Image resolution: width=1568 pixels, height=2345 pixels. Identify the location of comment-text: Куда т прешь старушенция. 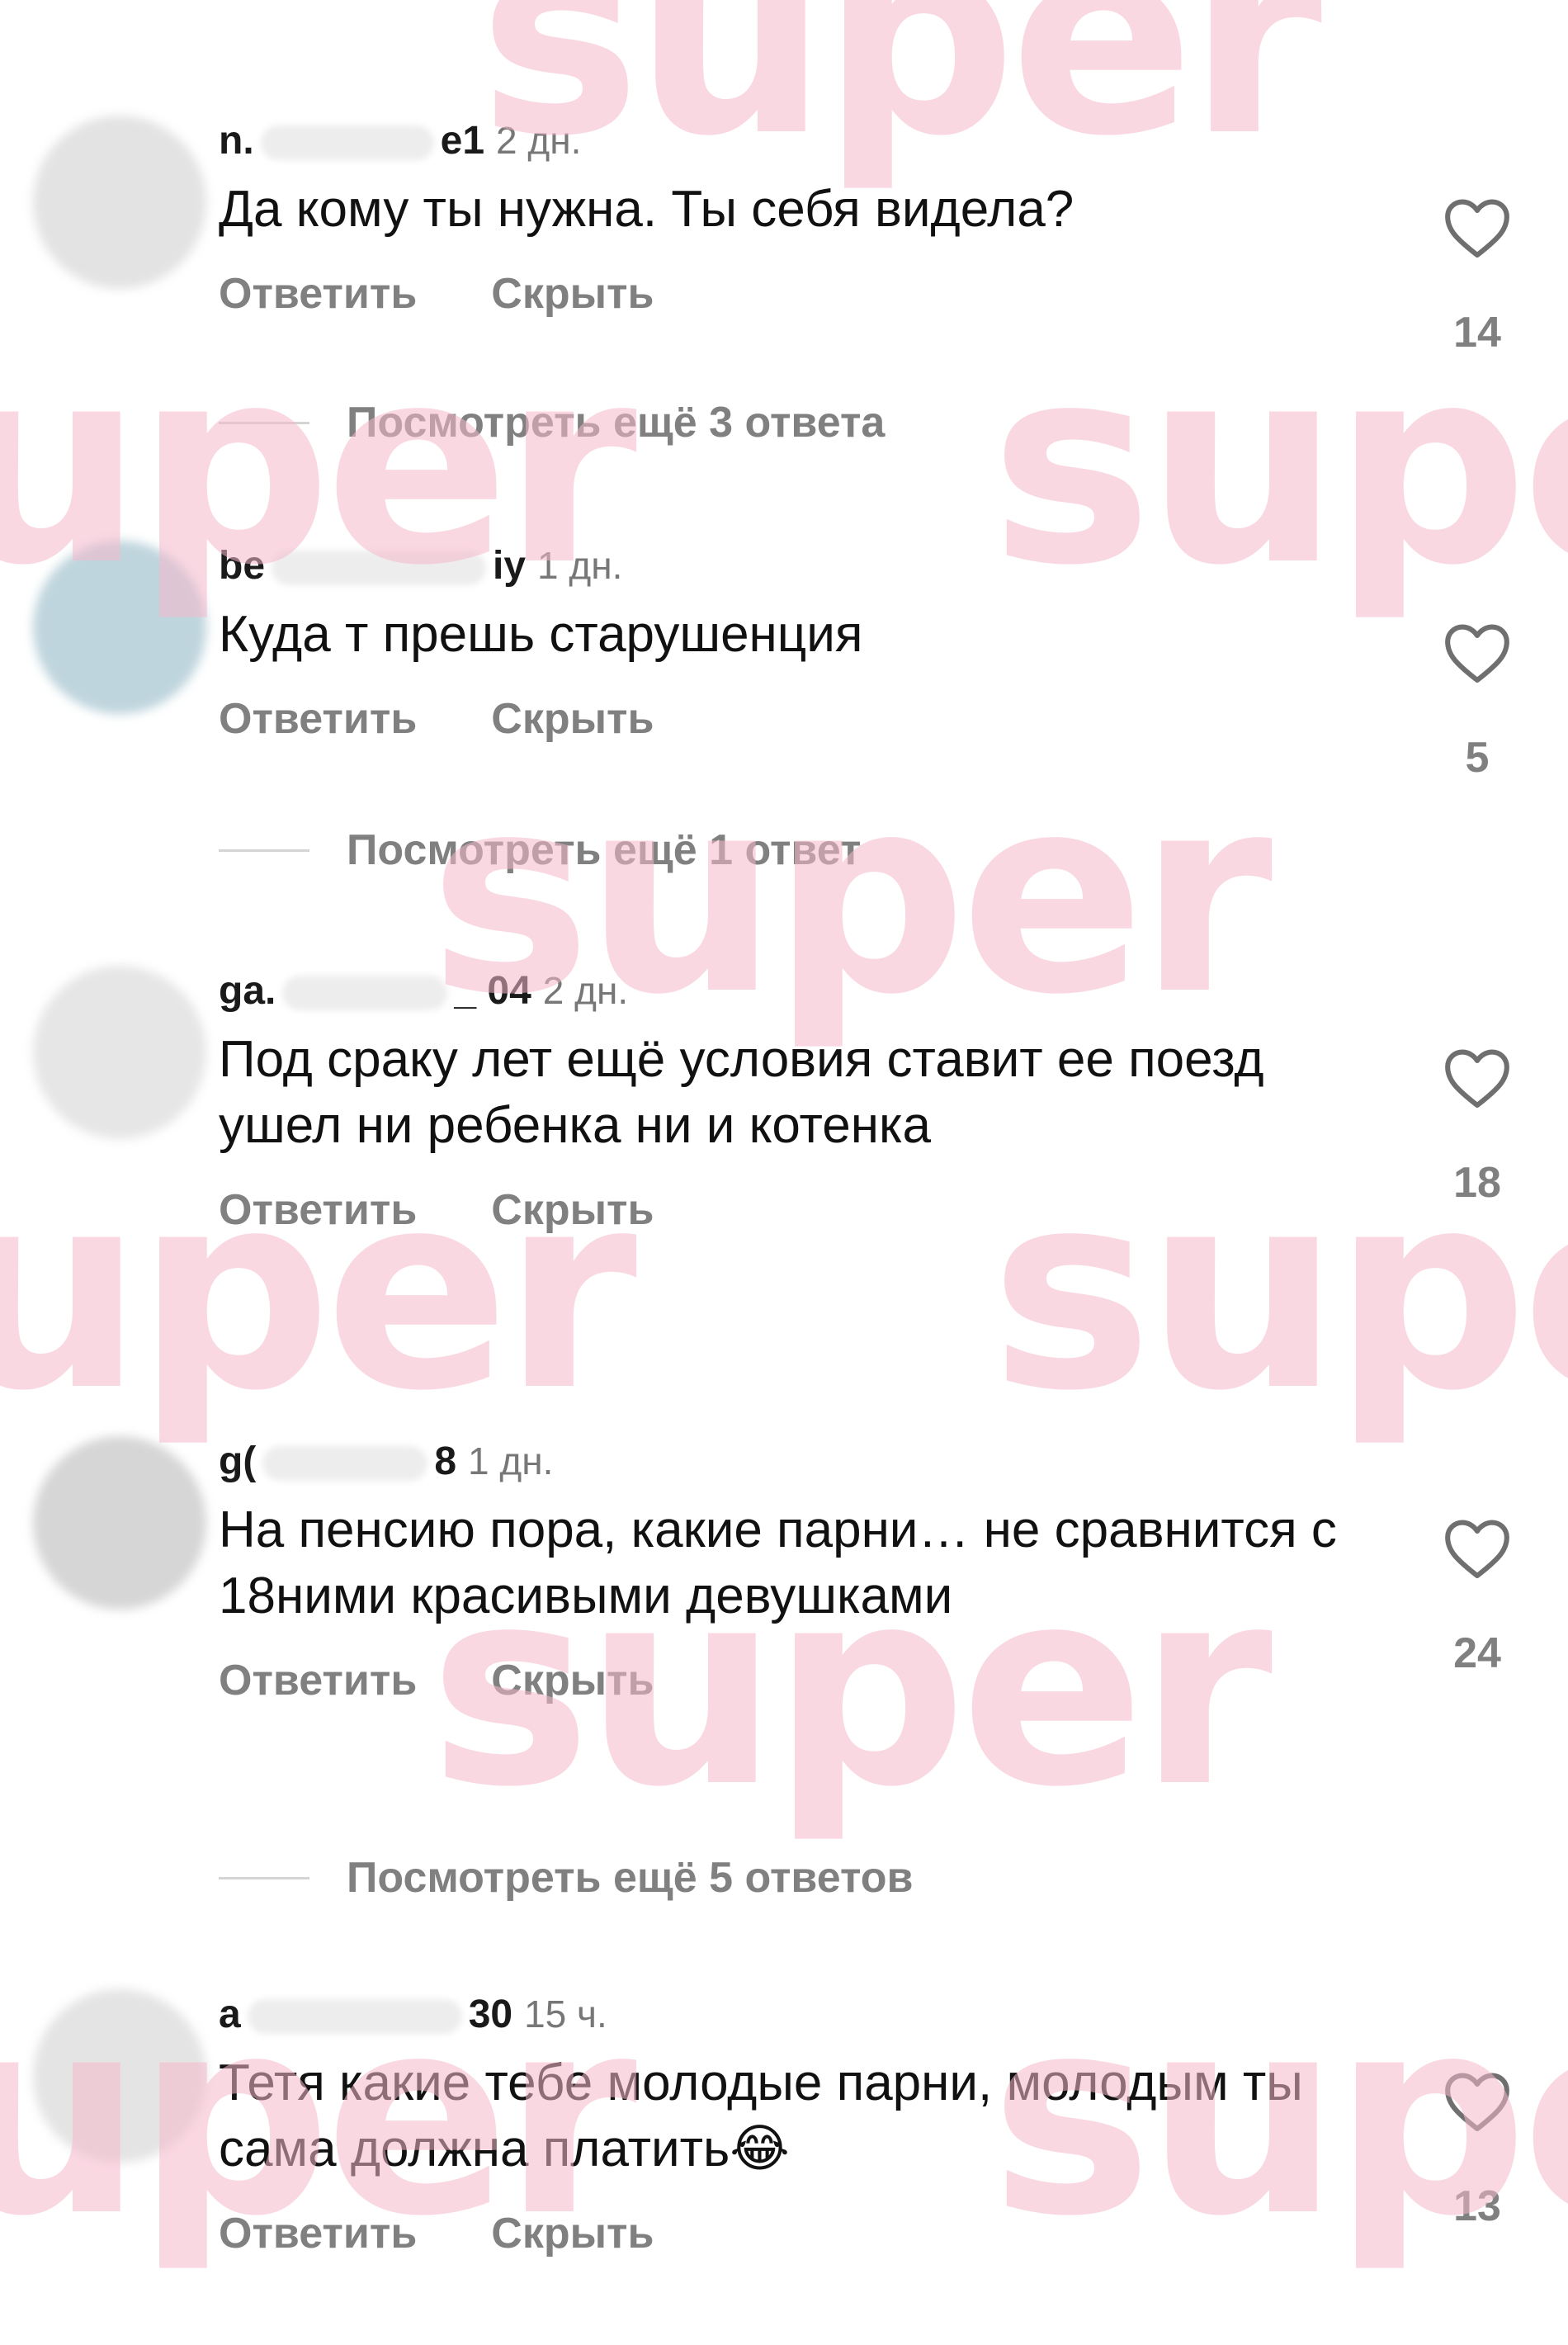
(541, 634).